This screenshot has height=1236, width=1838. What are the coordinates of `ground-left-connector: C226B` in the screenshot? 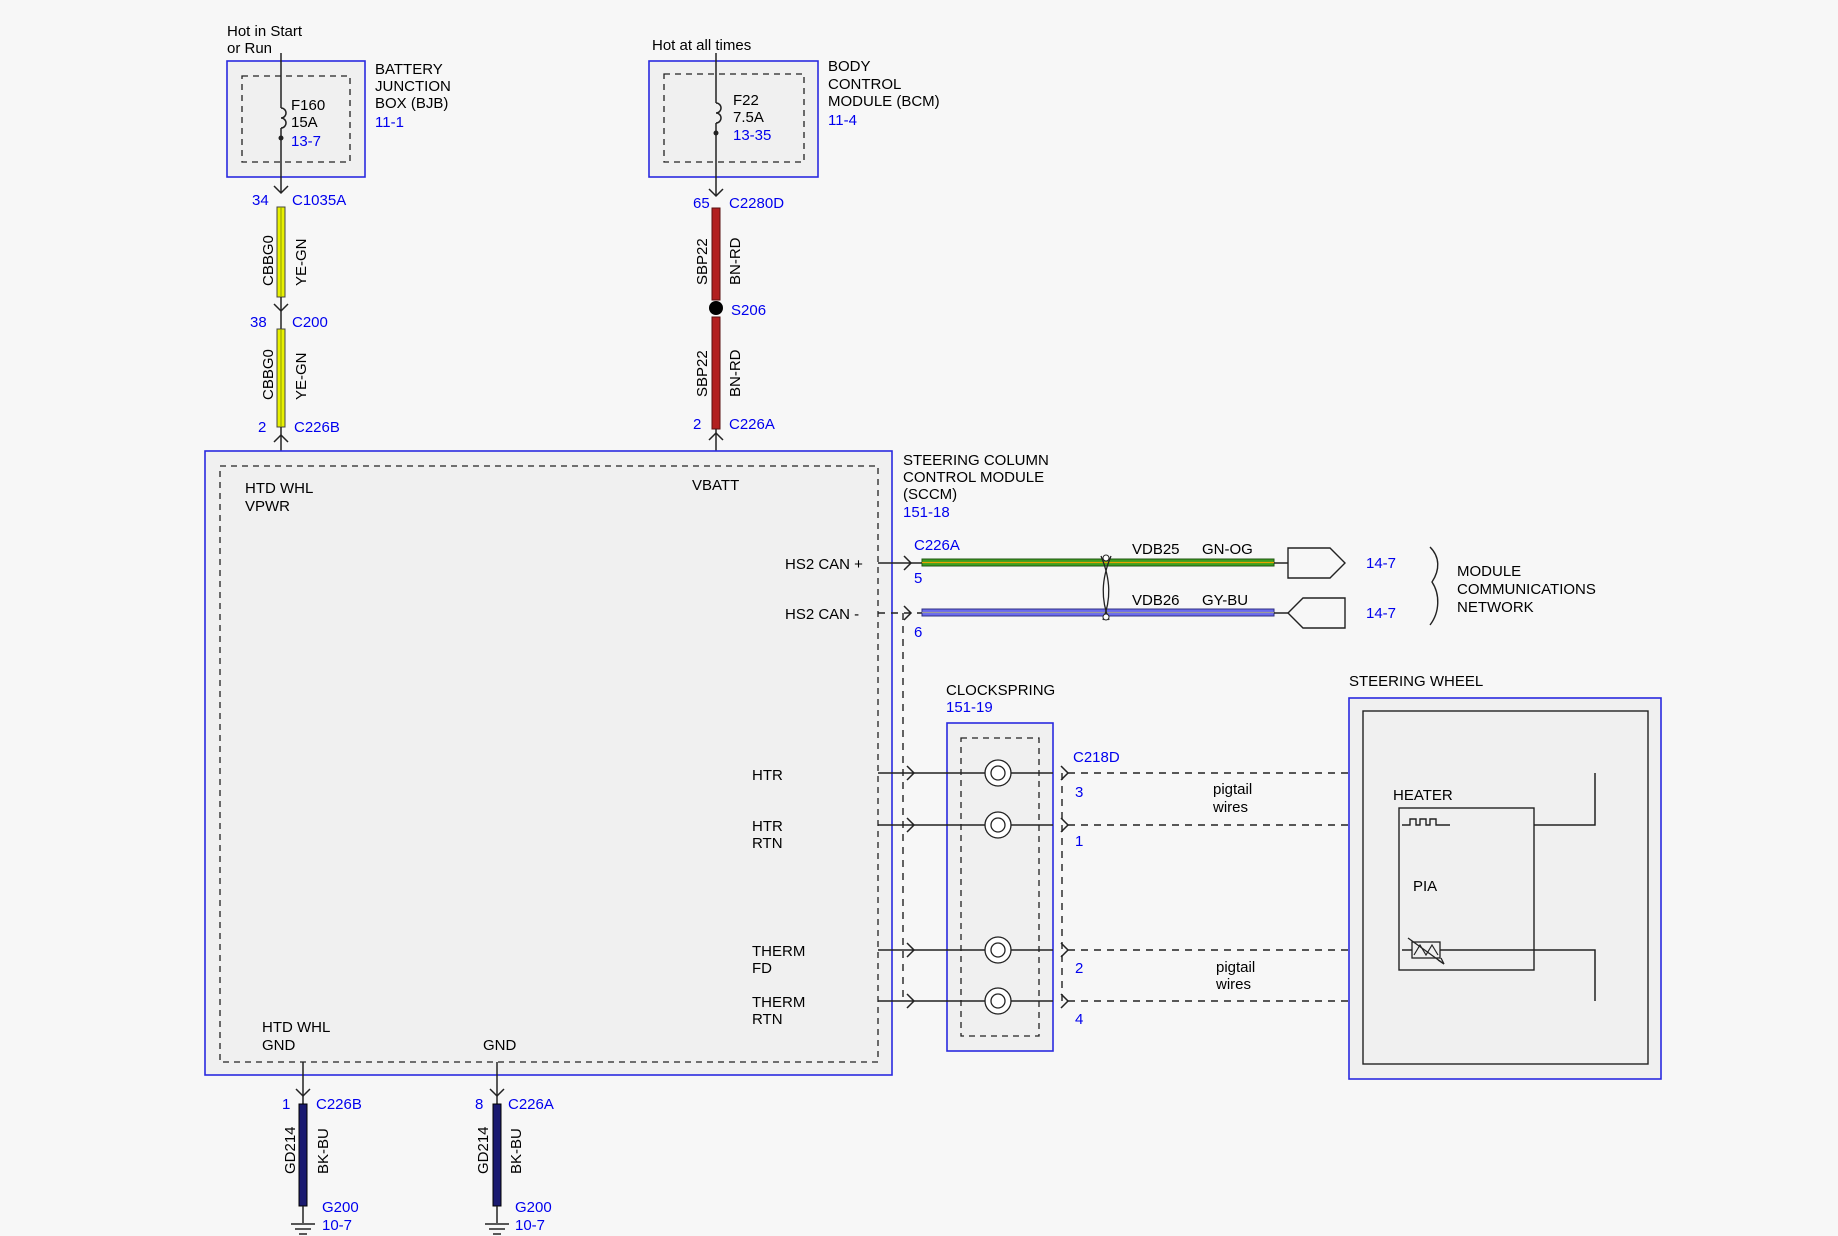 It's located at (339, 1104).